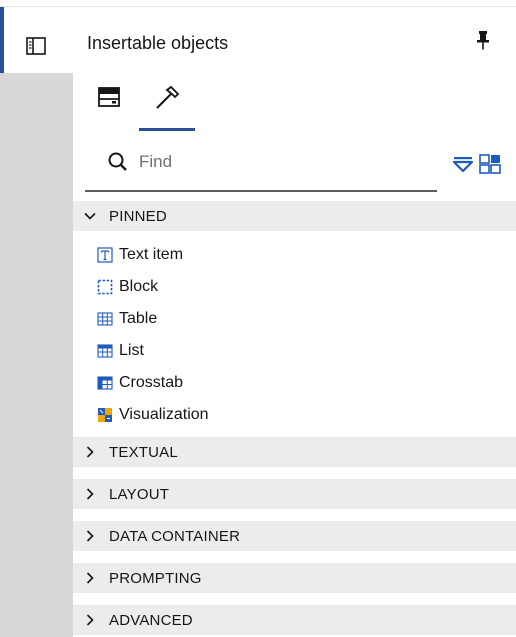 The width and height of the screenshot is (516, 637). Describe the element at coordinates (294, 216) in the screenshot. I see `group-pinned: PINNED` at that location.